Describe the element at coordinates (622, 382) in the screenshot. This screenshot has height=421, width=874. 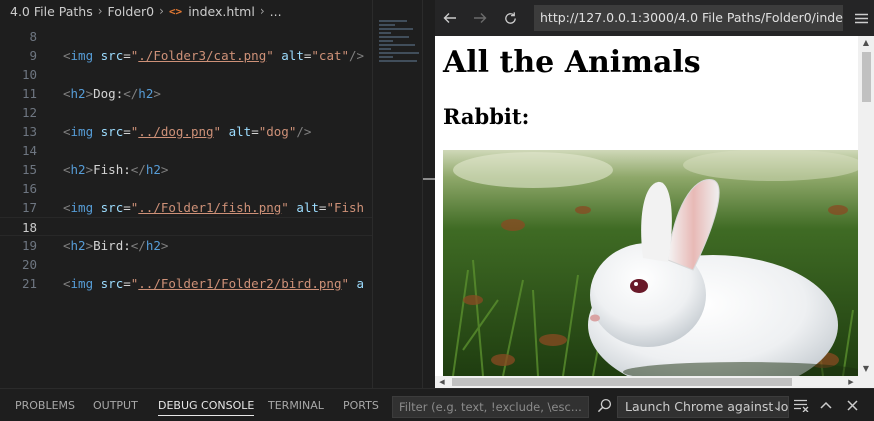
I see `horizontal-scroll-thumb` at that location.